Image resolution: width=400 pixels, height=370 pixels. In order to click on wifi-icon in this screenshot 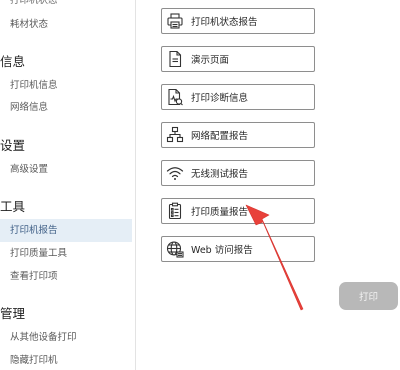, I will do `click(175, 173)`.